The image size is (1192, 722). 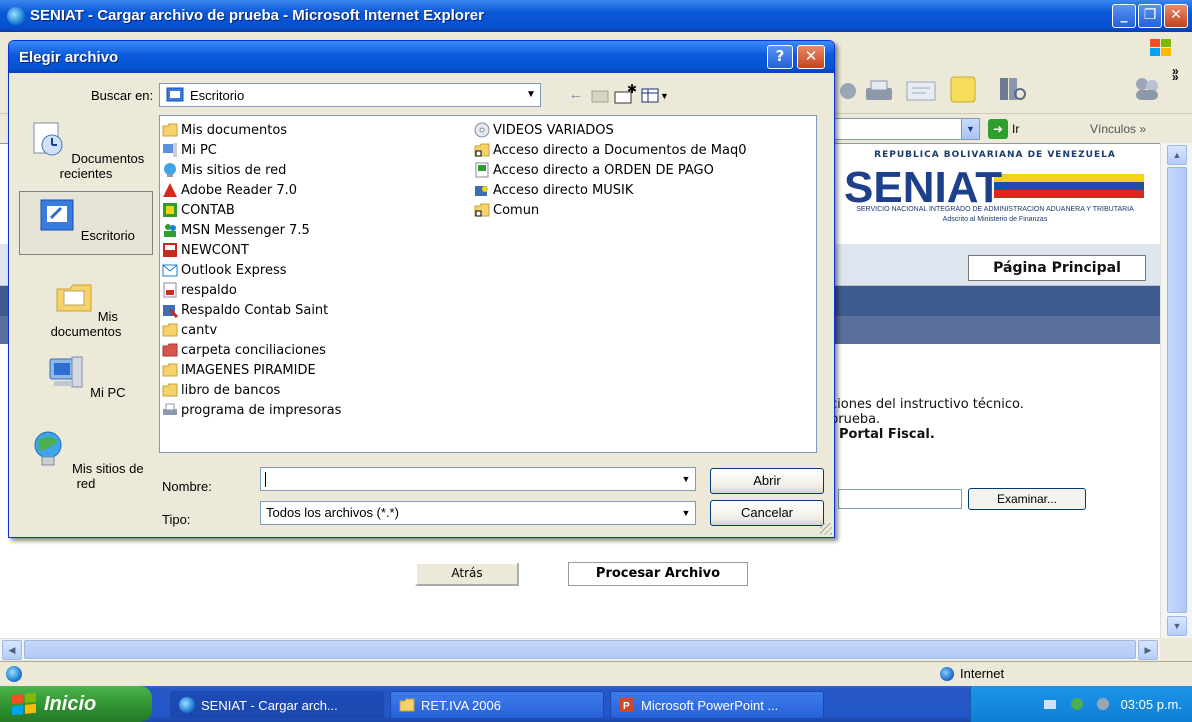 I want to click on scroll-left-icon: ◀, so click(x=12, y=650).